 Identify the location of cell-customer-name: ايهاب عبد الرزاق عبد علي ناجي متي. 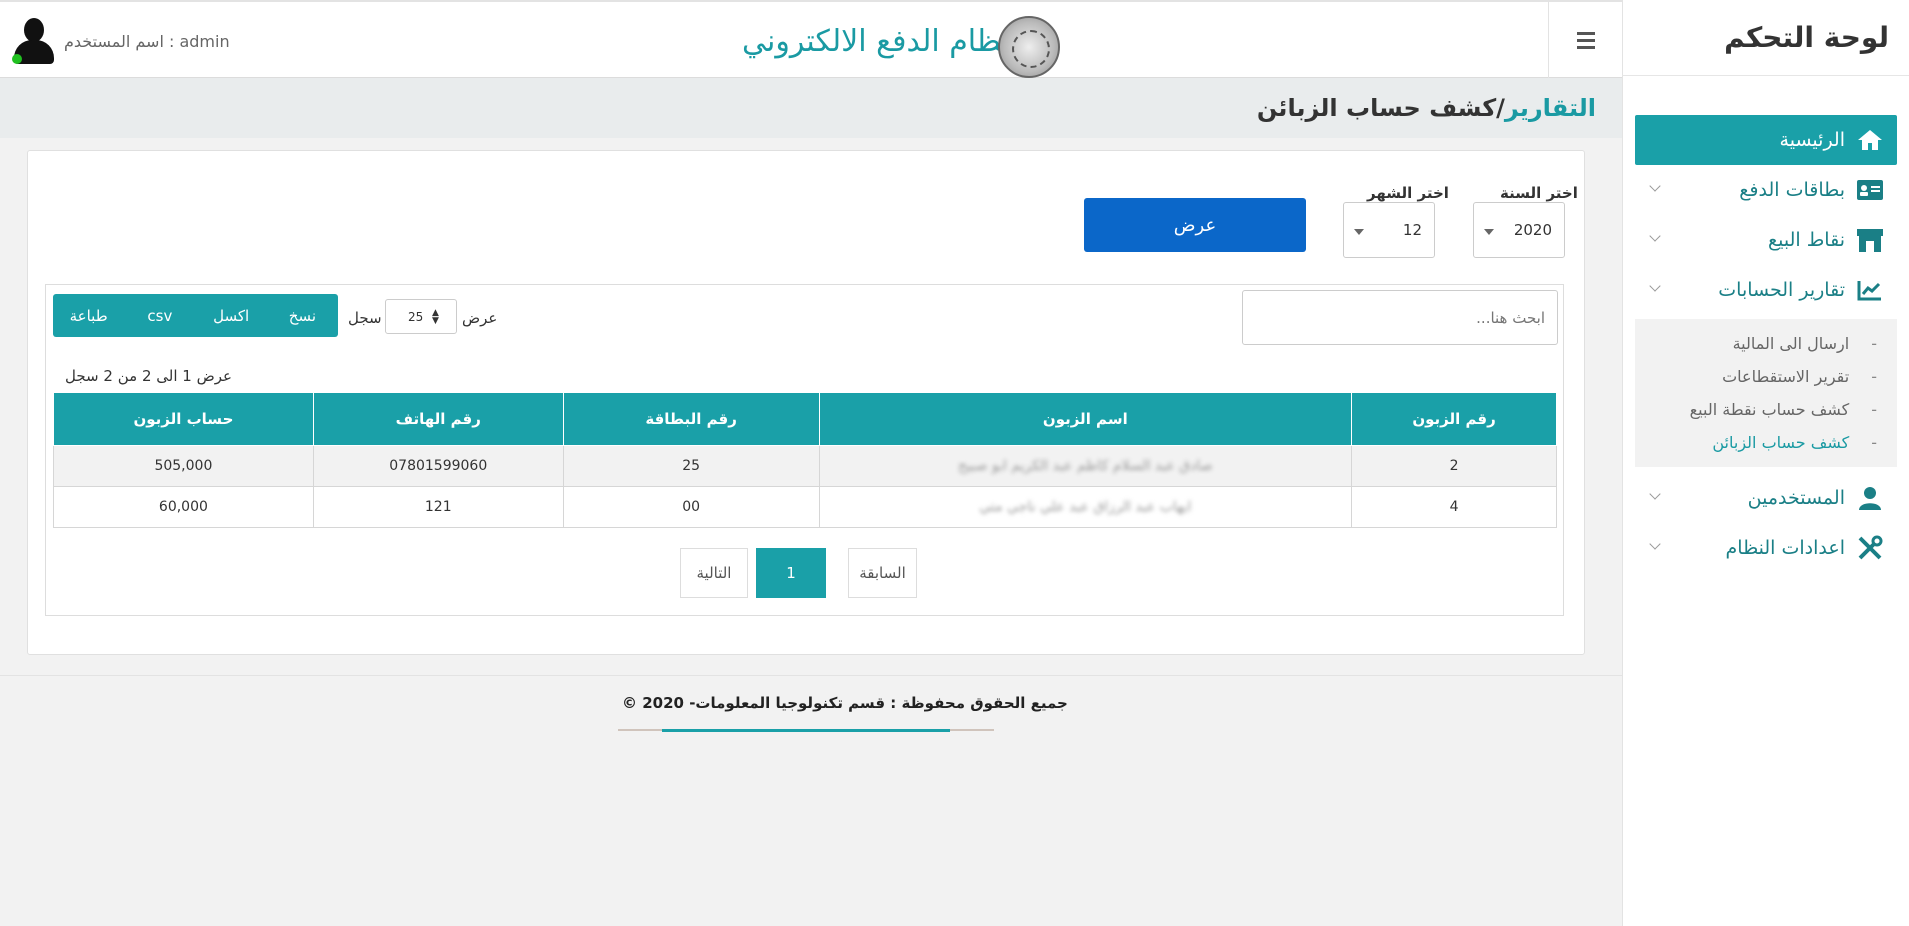
(1085, 507).